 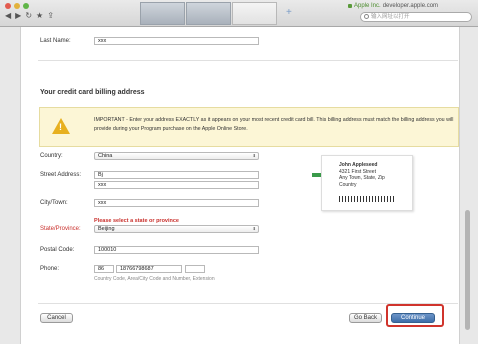 What do you see at coordinates (50, 269) in the screenshot?
I see `phone-label: Phone:` at bounding box center [50, 269].